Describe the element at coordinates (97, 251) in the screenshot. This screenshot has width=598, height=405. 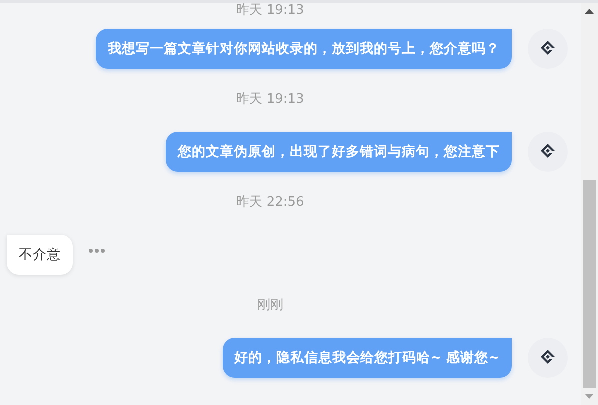
I see `more-icon` at that location.